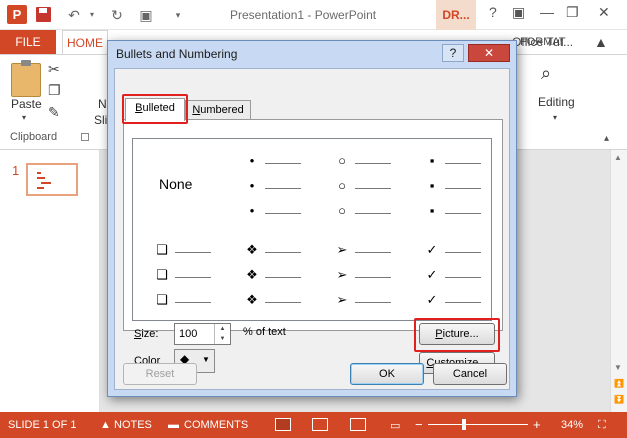 The image size is (627, 438). What do you see at coordinates (547, 12) in the screenshot?
I see `minimize-button: —` at bounding box center [547, 12].